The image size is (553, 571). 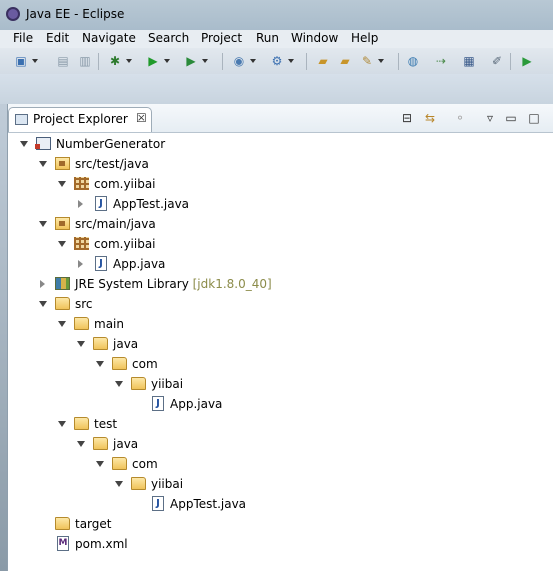 I want to click on project-explorer-icon, so click(x=21, y=119).